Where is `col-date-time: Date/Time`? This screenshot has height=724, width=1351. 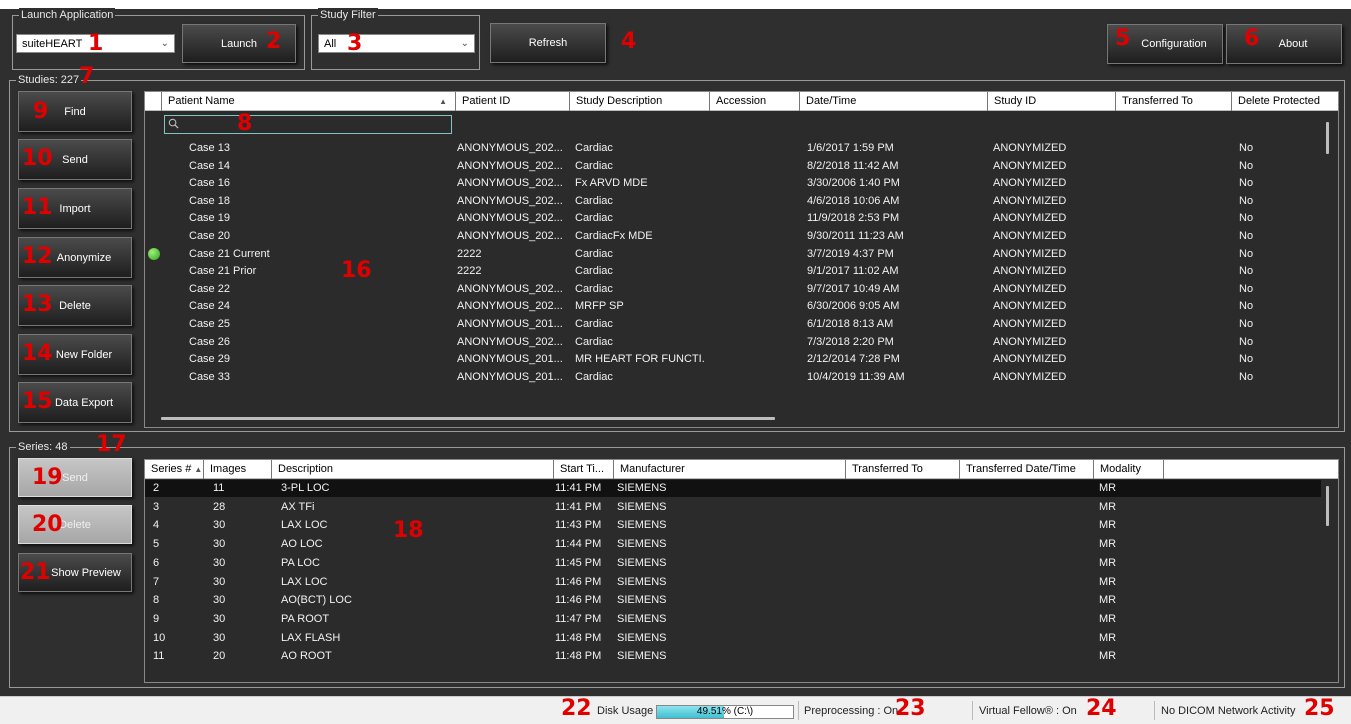 col-date-time: Date/Time is located at coordinates (893, 101).